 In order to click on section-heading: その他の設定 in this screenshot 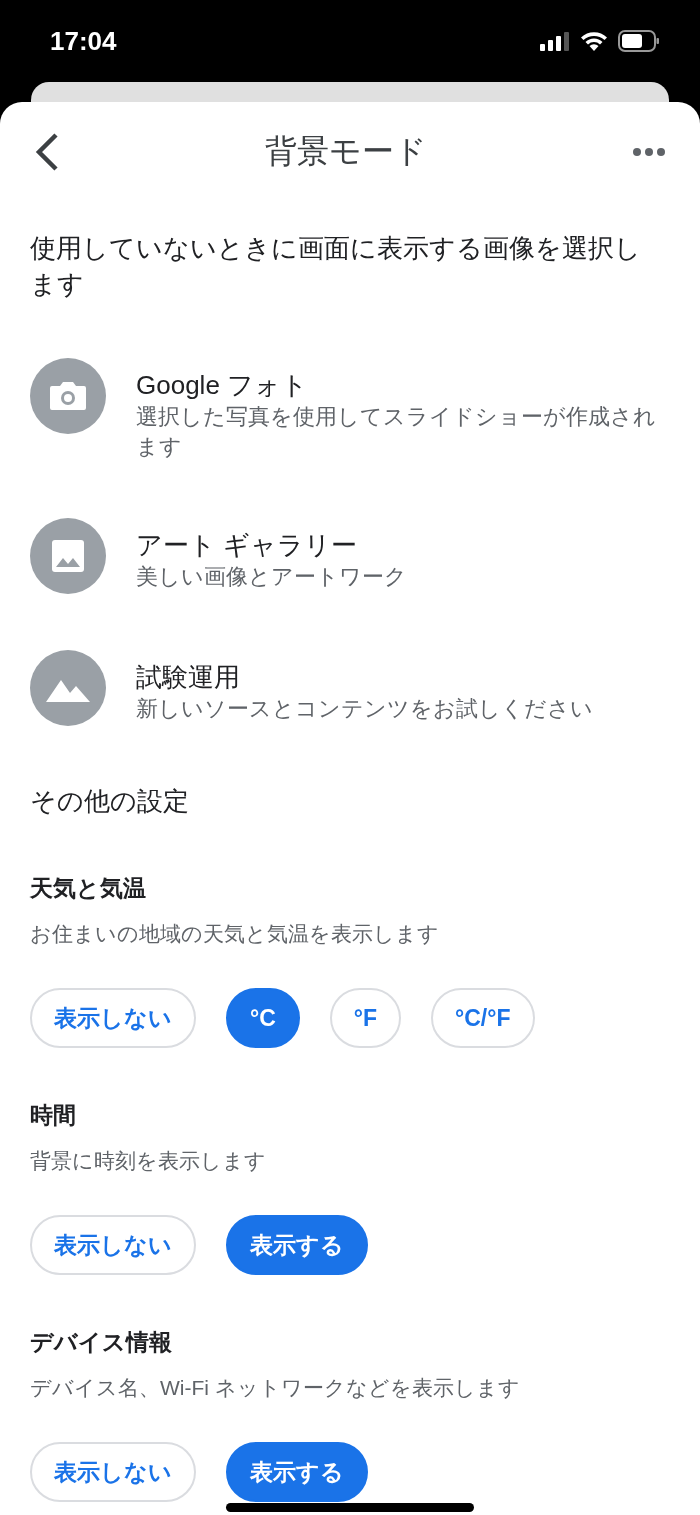, I will do `click(110, 801)`.